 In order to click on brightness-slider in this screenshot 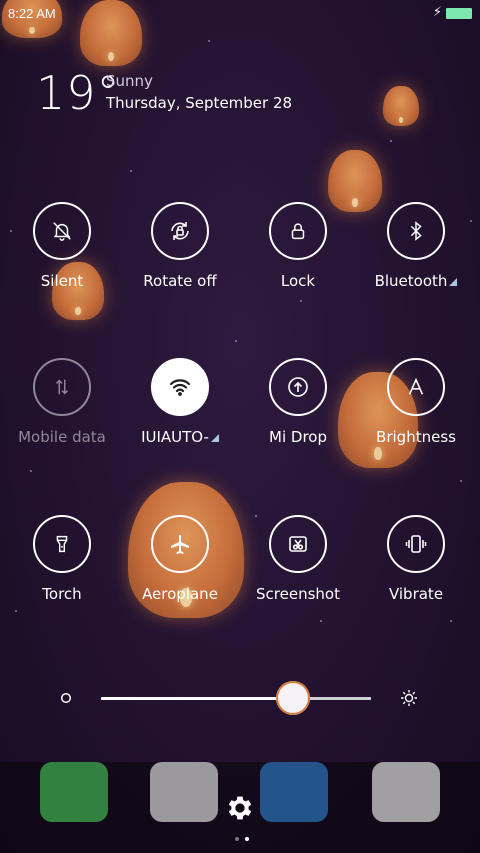, I will do `click(243, 698)`.